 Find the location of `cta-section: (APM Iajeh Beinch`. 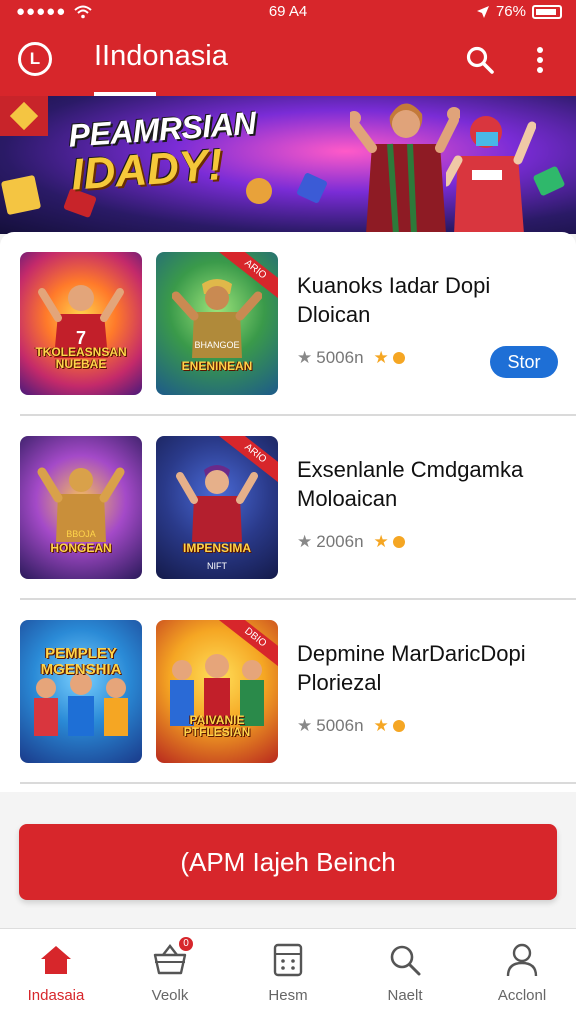

cta-section: (APM Iajeh Beinch is located at coordinates (288, 860).